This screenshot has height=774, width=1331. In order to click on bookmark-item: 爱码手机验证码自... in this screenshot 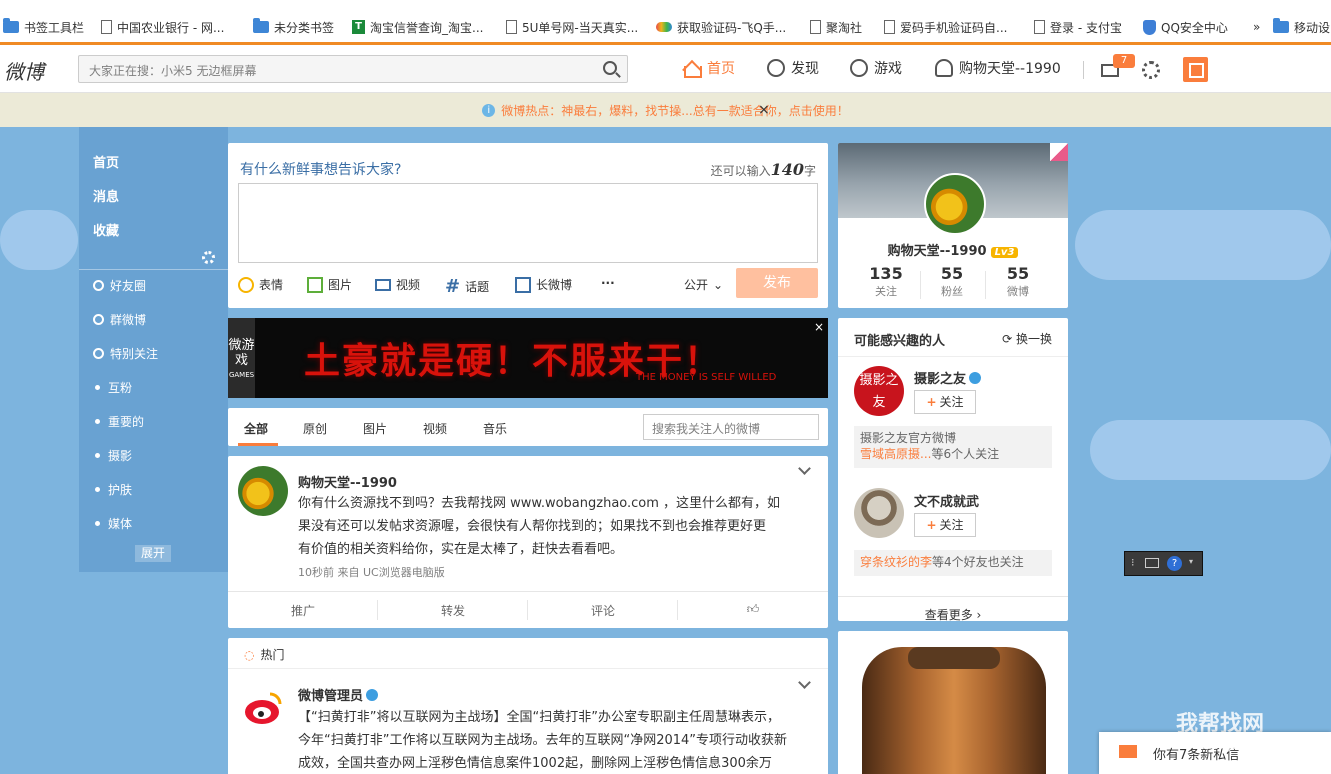, I will do `click(945, 27)`.